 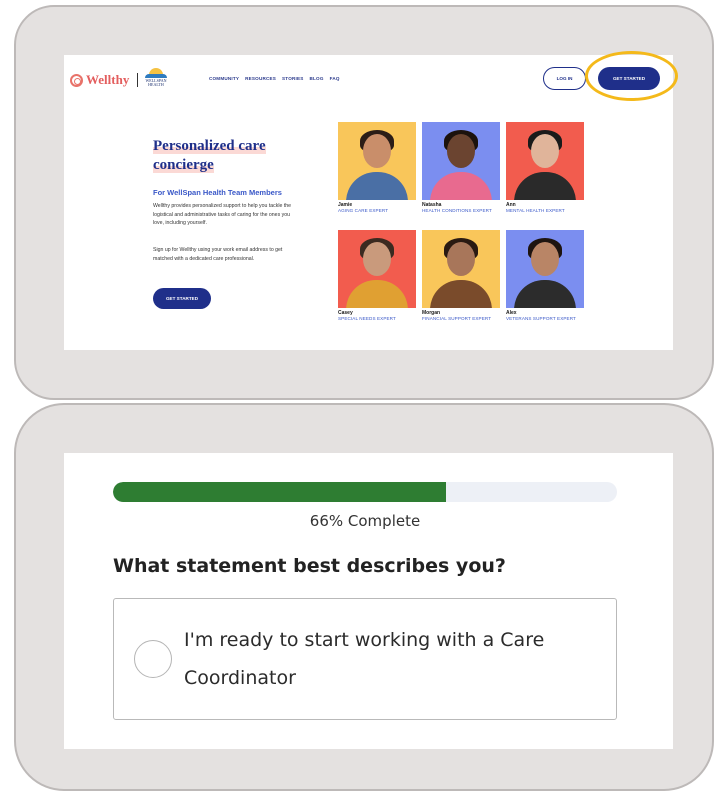 What do you see at coordinates (138, 80) in the screenshot?
I see `logo-divider` at bounding box center [138, 80].